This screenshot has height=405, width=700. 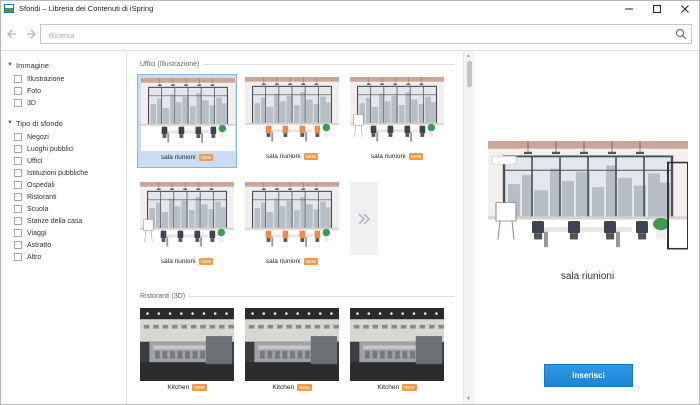 I want to click on filter-option: Istituzioni pubbliche, so click(x=63, y=173).